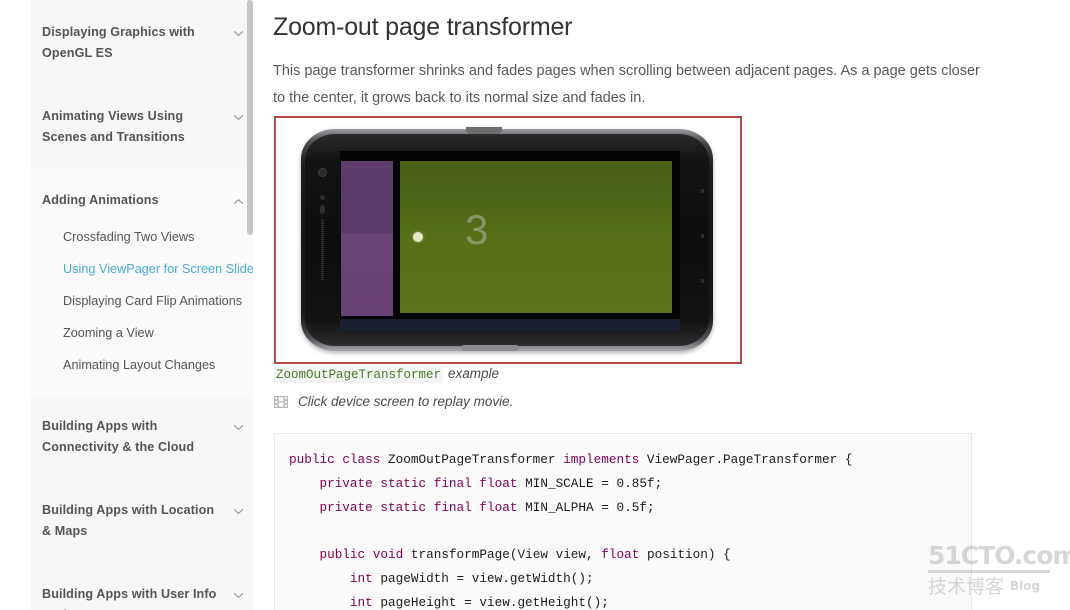  What do you see at coordinates (322, 197) in the screenshot?
I see `device-sensor-icon` at bounding box center [322, 197].